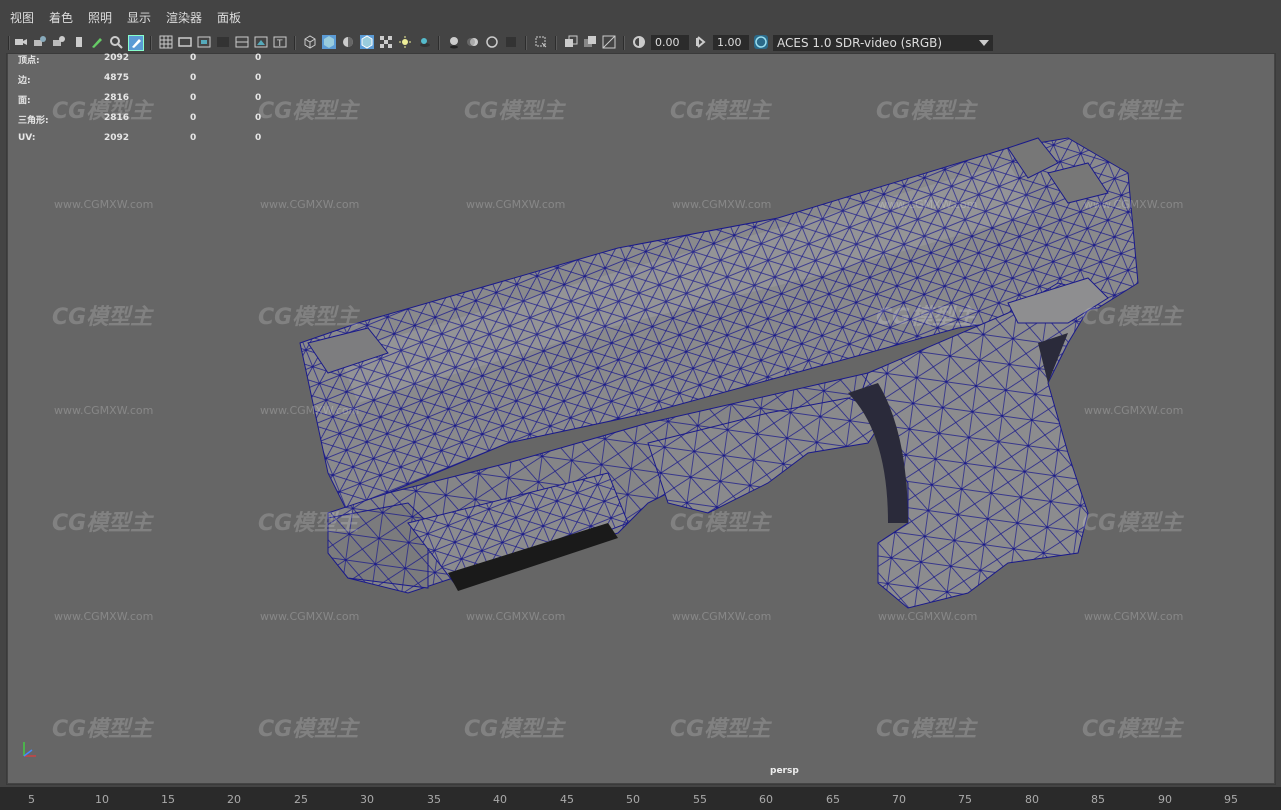 The width and height of the screenshot is (1281, 810). I want to click on multisample-aa-icon, so click(492, 42).